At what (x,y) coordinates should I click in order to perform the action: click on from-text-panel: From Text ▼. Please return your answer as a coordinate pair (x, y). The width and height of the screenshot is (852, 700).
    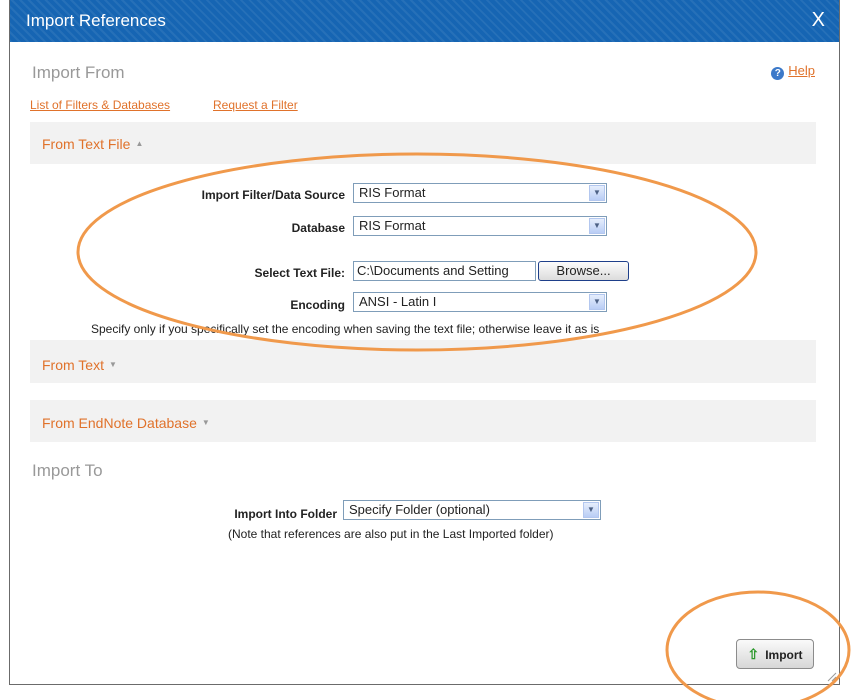
    Looking at the image, I should click on (423, 361).